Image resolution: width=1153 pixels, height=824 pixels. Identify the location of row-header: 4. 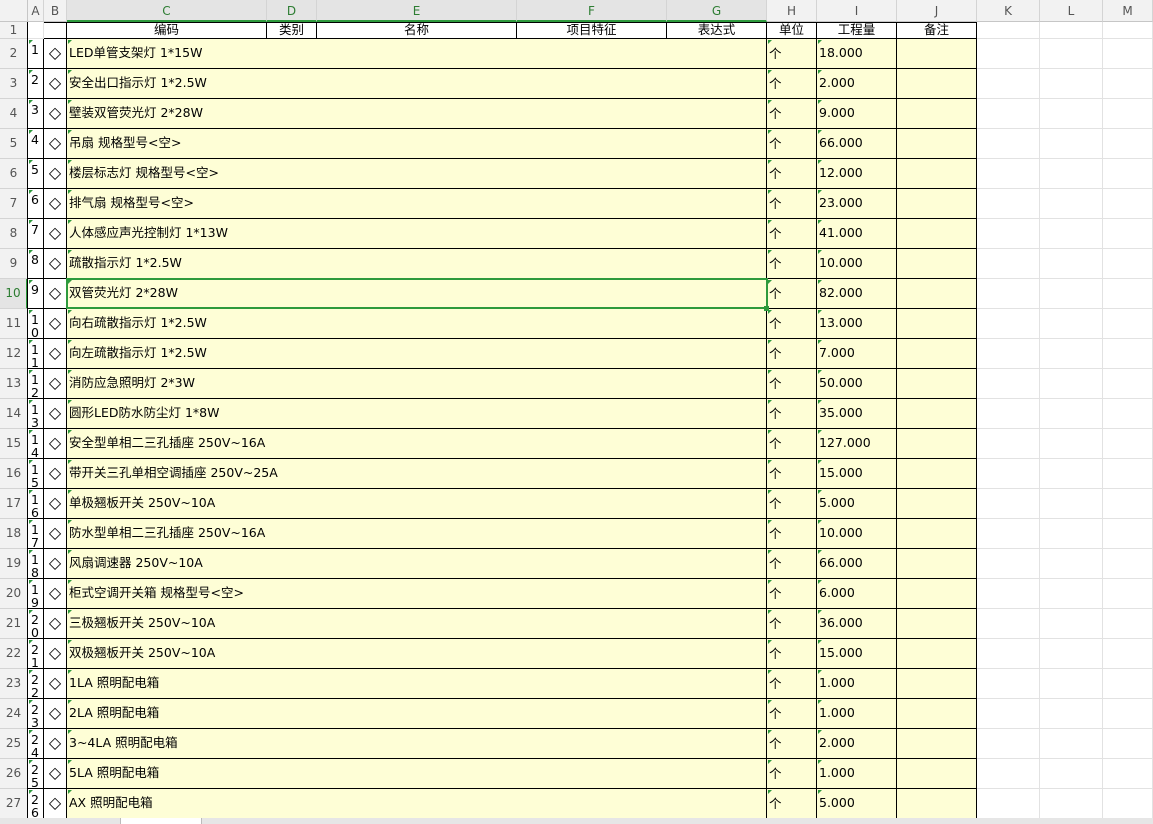
(14, 114).